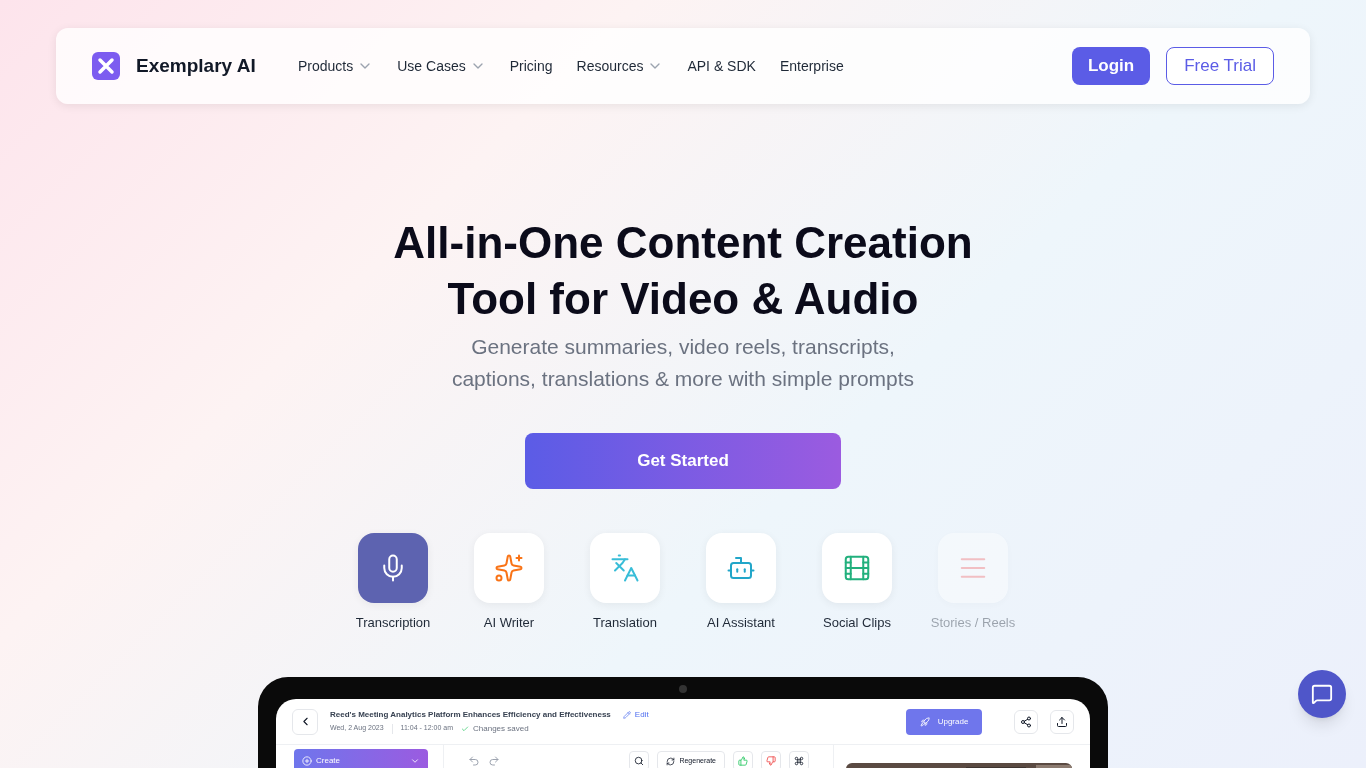 This screenshot has height=768, width=1366. What do you see at coordinates (625, 568) in the screenshot?
I see `translate-icon` at bounding box center [625, 568].